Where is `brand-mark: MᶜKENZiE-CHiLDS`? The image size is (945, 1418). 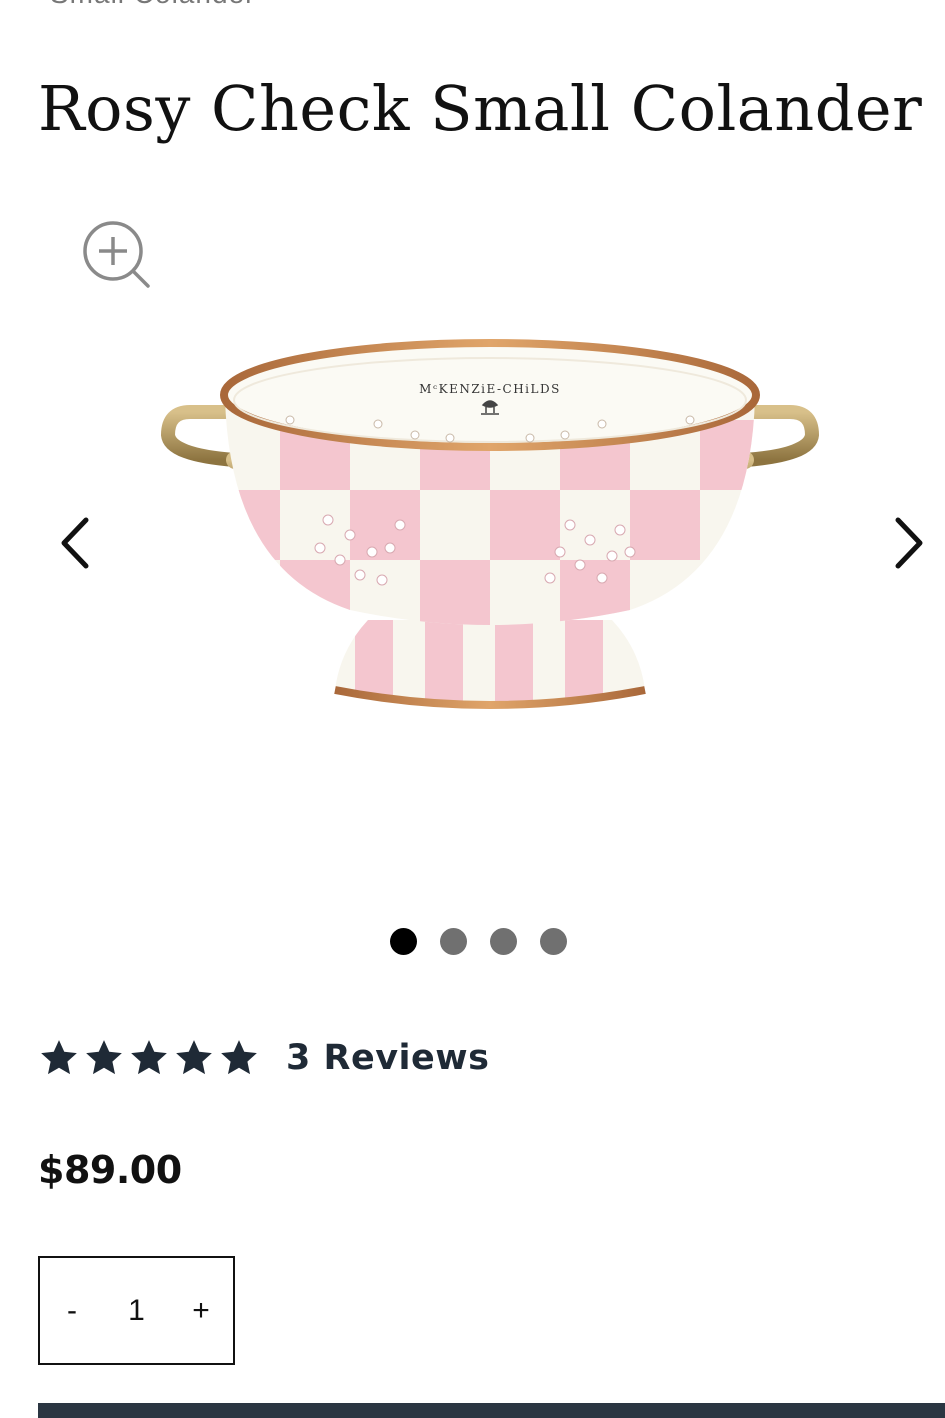 brand-mark: MᶜKENZiE-CHiLDS is located at coordinates (490, 389).